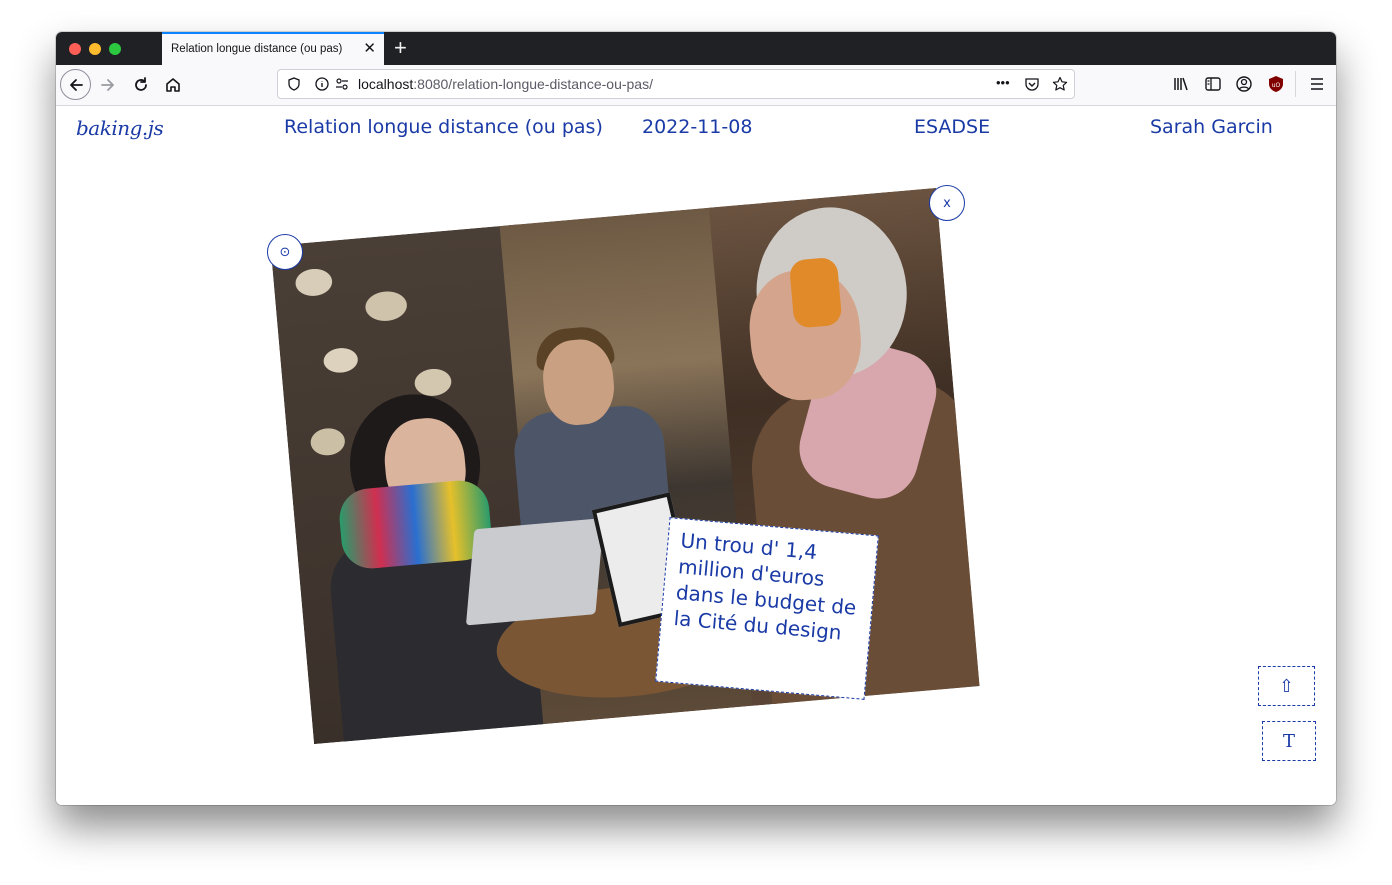  I want to click on star-icon, so click(1060, 84).